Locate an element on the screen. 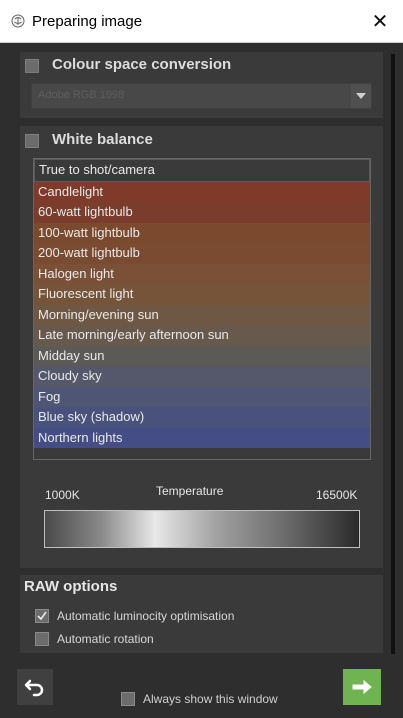 This screenshot has height=718, width=403. always-show-option: Always show this window is located at coordinates (199, 699).